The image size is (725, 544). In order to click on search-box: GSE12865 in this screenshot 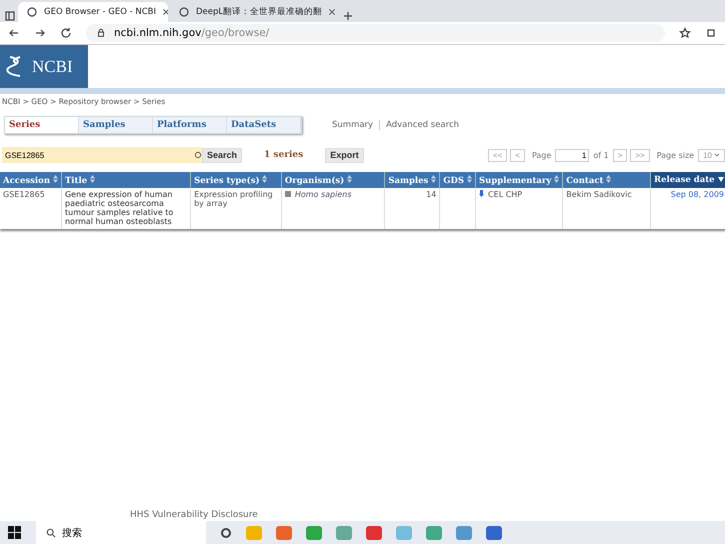, I will do `click(102, 155)`.